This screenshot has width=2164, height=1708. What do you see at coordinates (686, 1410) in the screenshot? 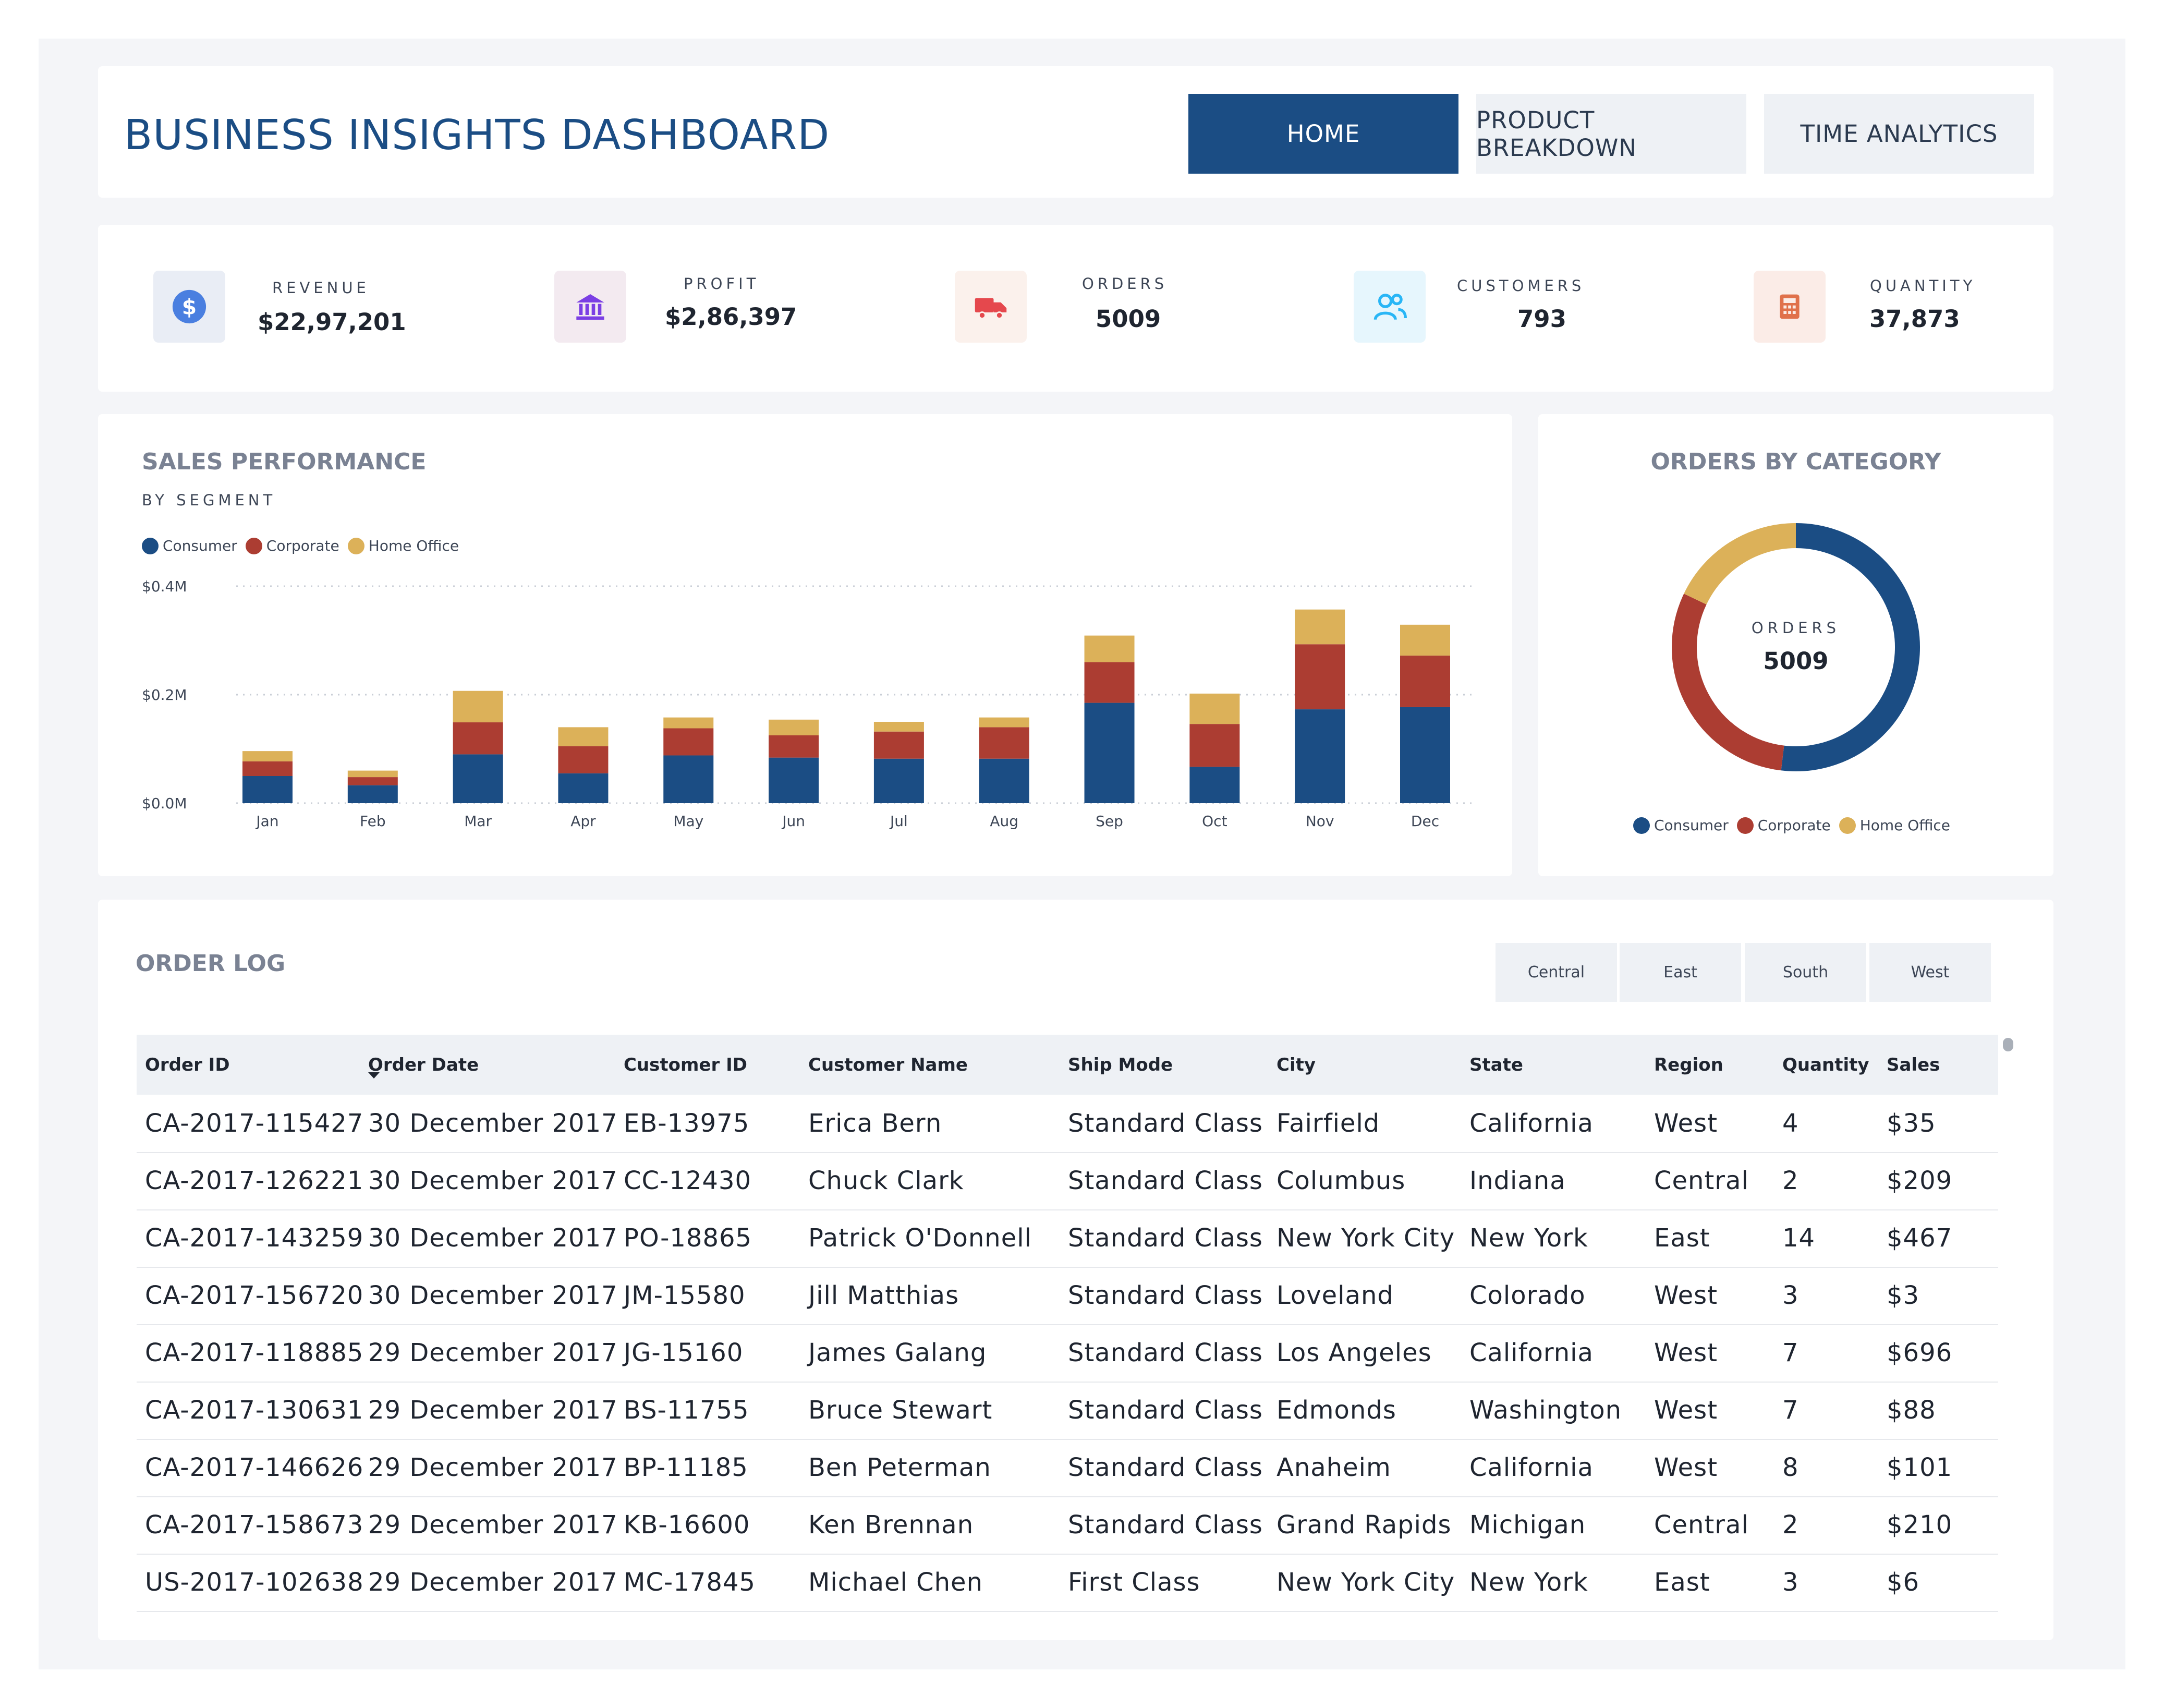
I see `cell-customer-id: BS-11755` at bounding box center [686, 1410].